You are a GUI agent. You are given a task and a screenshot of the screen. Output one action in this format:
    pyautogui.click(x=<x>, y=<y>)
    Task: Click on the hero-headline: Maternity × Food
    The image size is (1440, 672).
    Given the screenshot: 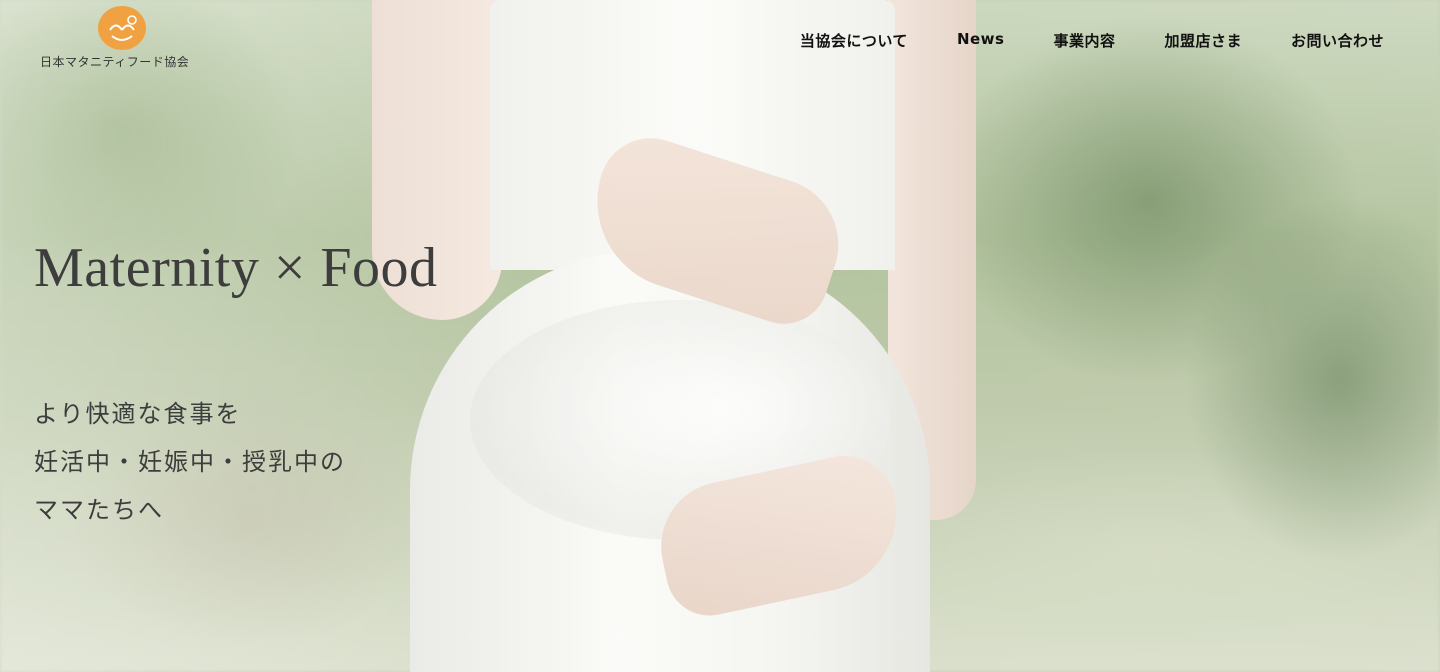 What is the action you would take?
    pyautogui.click(x=236, y=268)
    